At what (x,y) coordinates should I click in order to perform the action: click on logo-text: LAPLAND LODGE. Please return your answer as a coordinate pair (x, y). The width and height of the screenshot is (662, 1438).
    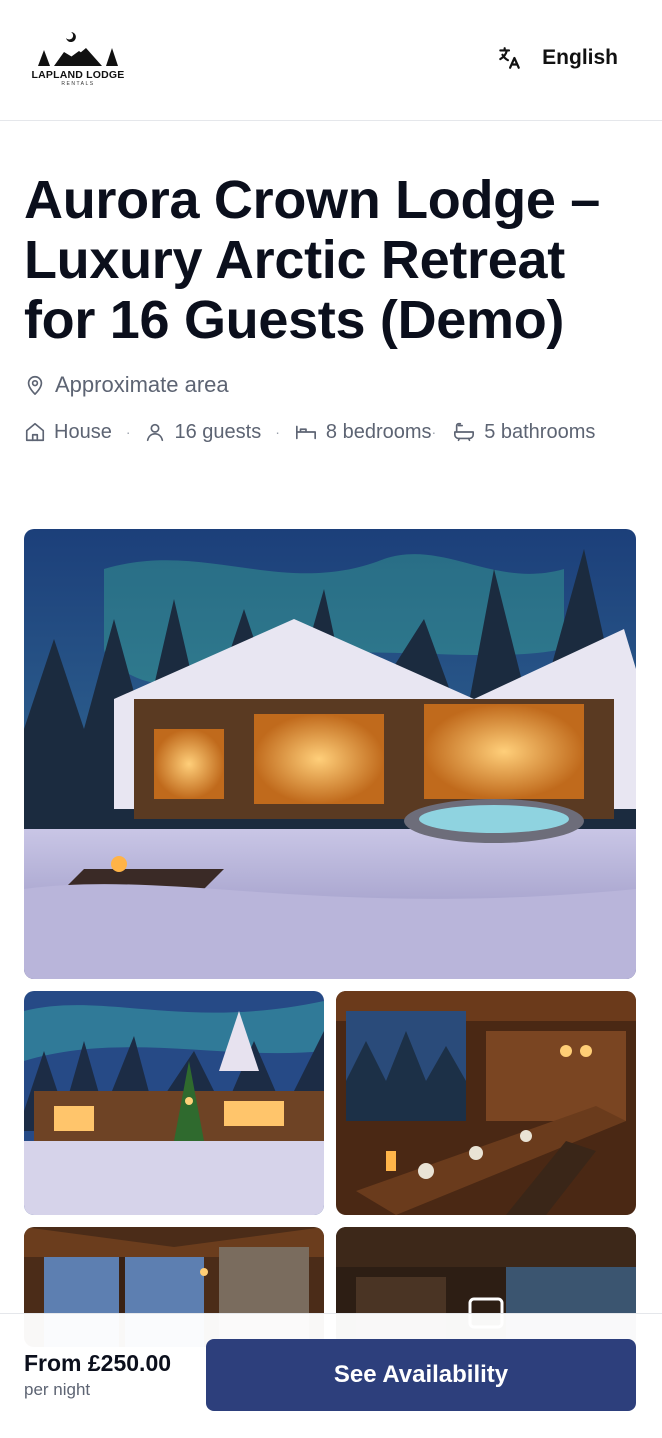
    Looking at the image, I should click on (78, 75).